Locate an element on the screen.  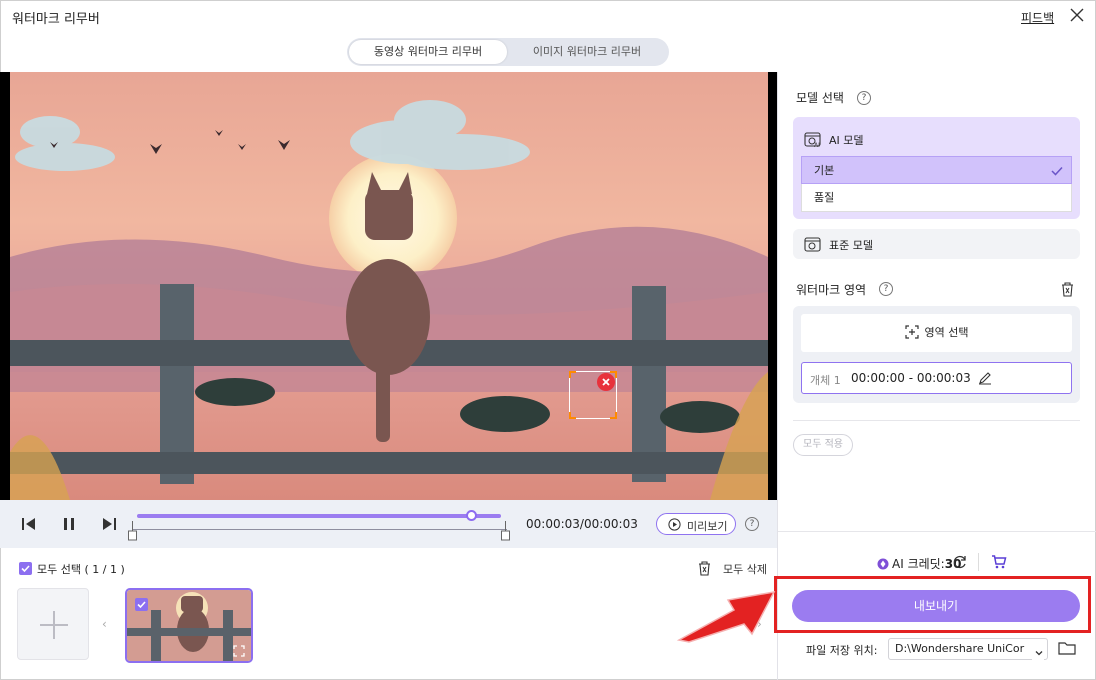
feedback-link: 피드백 is located at coordinates (1037, 17).